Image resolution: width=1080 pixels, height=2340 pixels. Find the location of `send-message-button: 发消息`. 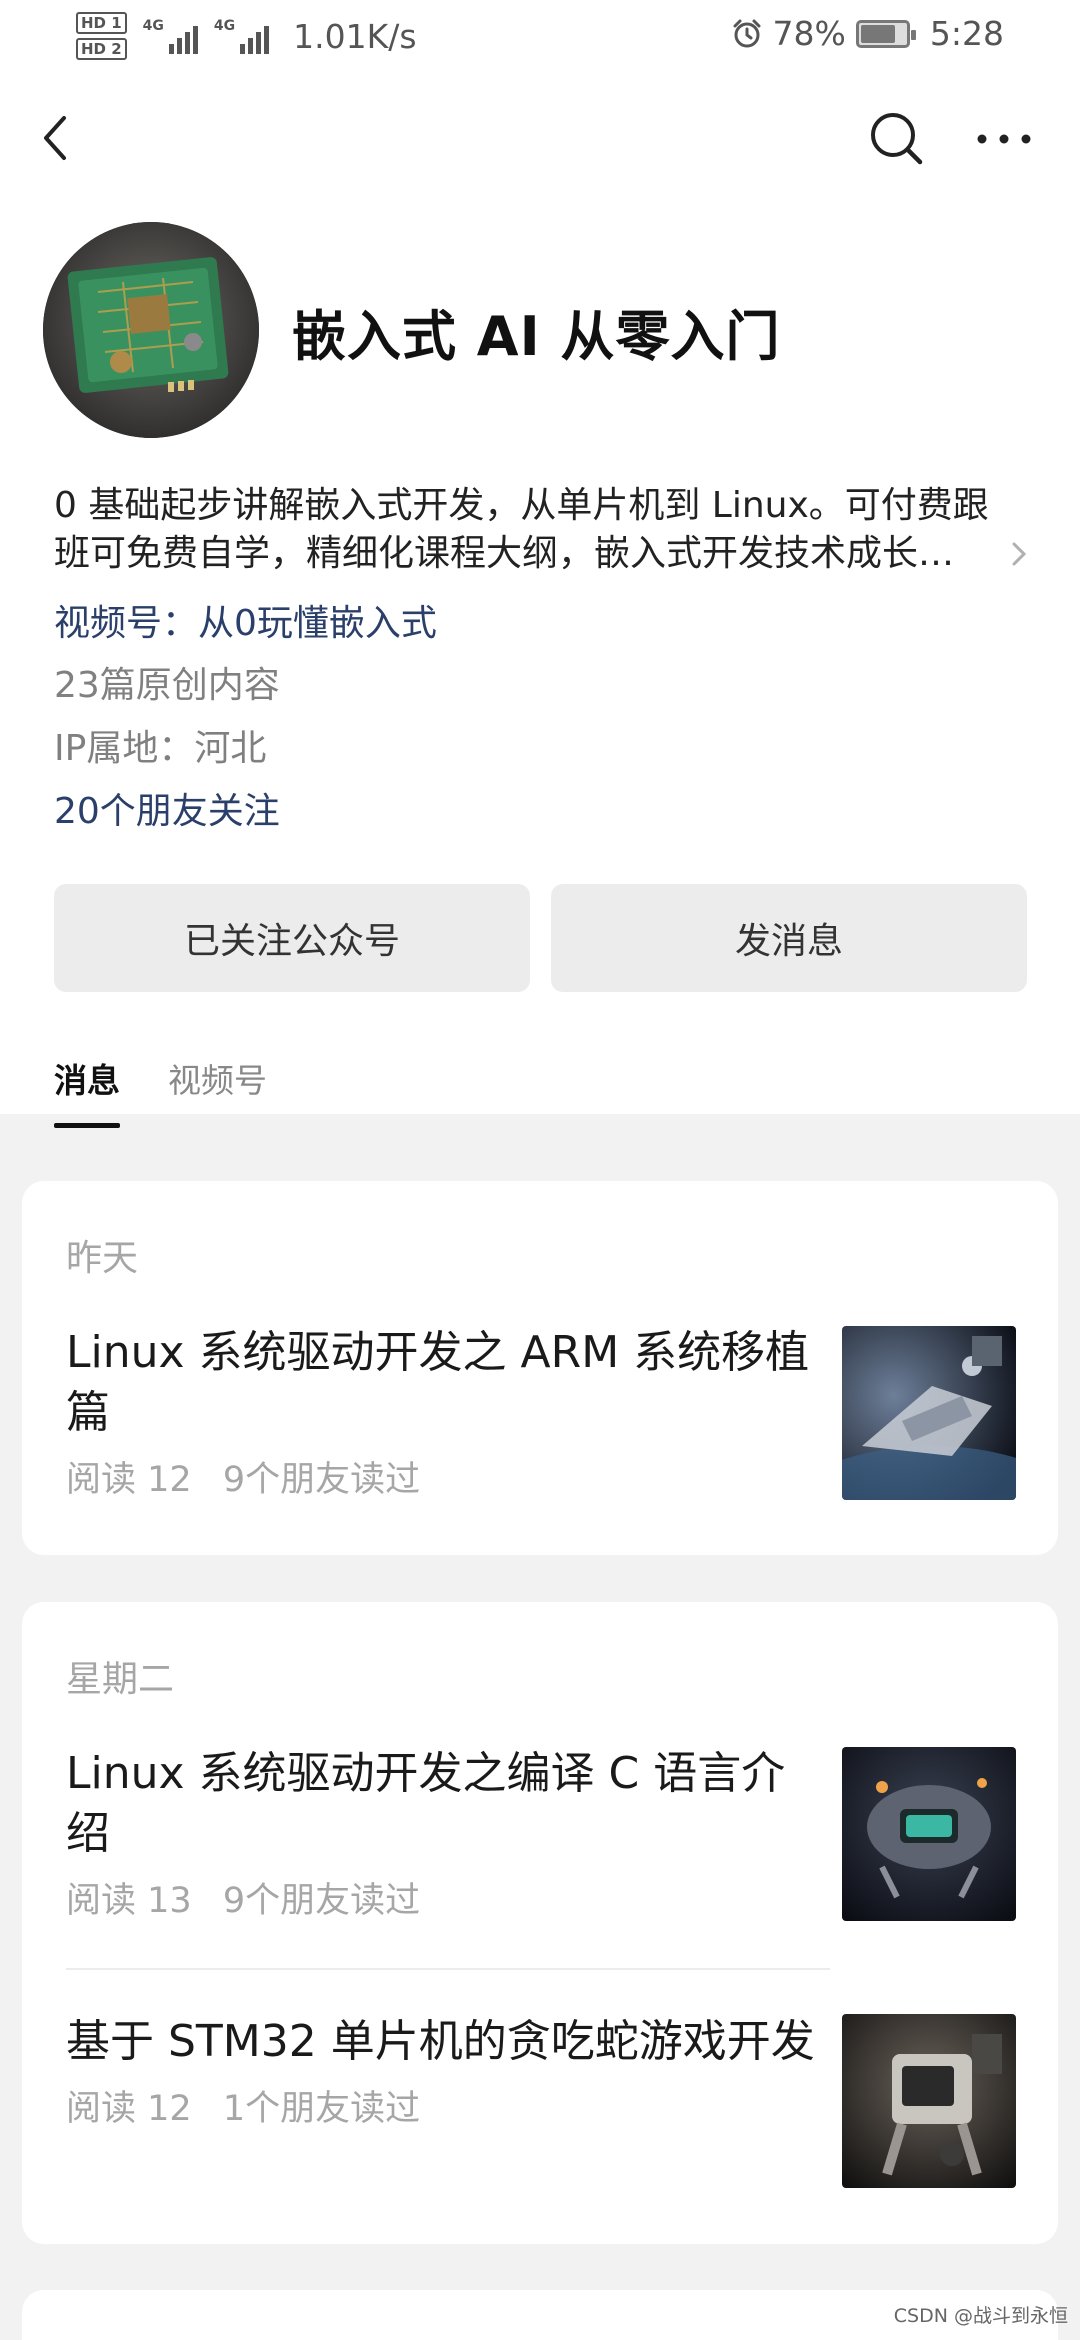

send-message-button: 发消息 is located at coordinates (789, 938).